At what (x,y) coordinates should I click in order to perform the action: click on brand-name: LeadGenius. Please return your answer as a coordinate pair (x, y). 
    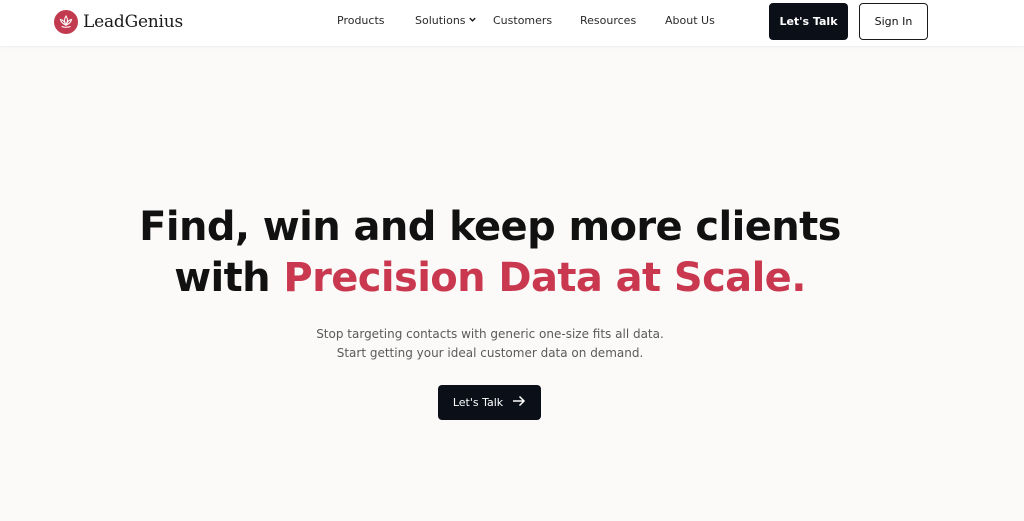
    Looking at the image, I should click on (133, 22).